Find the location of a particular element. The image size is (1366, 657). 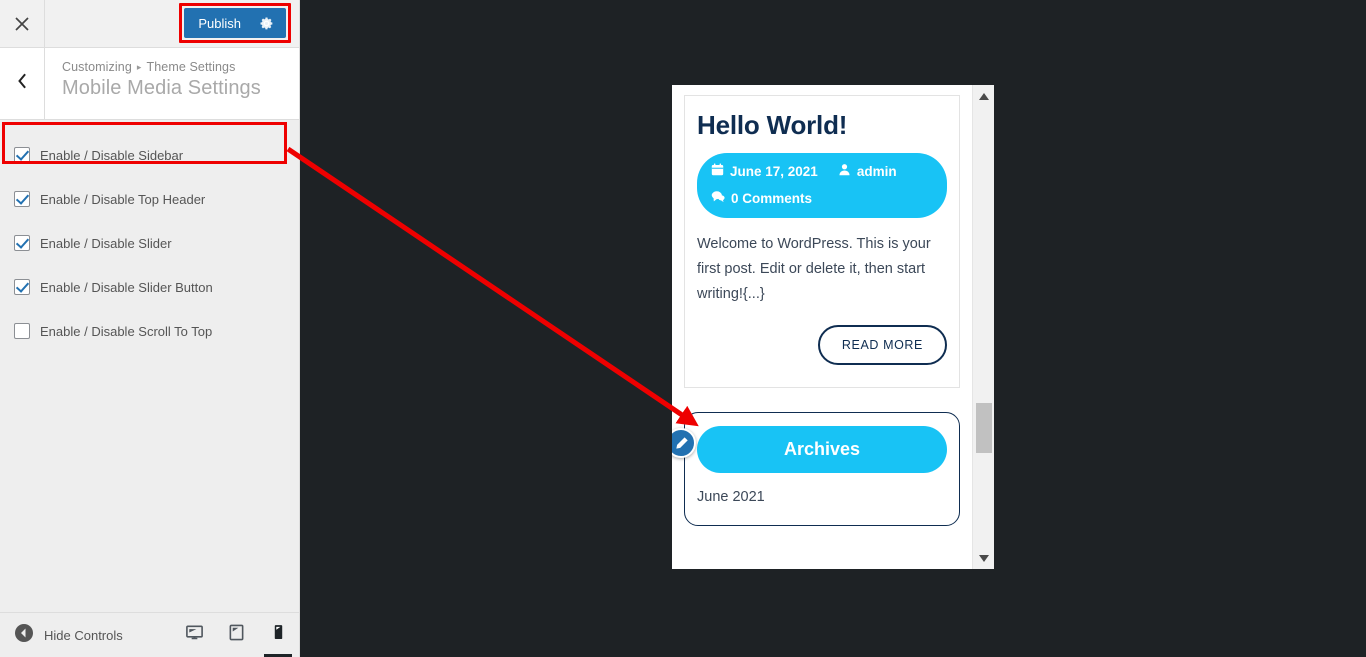

control-label: Enable / Disable Sidebar is located at coordinates (112, 155).